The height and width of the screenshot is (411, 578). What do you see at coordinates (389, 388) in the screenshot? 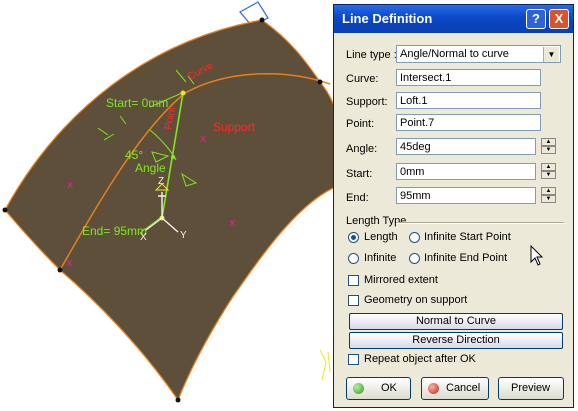
I see `ok-label: OK` at bounding box center [389, 388].